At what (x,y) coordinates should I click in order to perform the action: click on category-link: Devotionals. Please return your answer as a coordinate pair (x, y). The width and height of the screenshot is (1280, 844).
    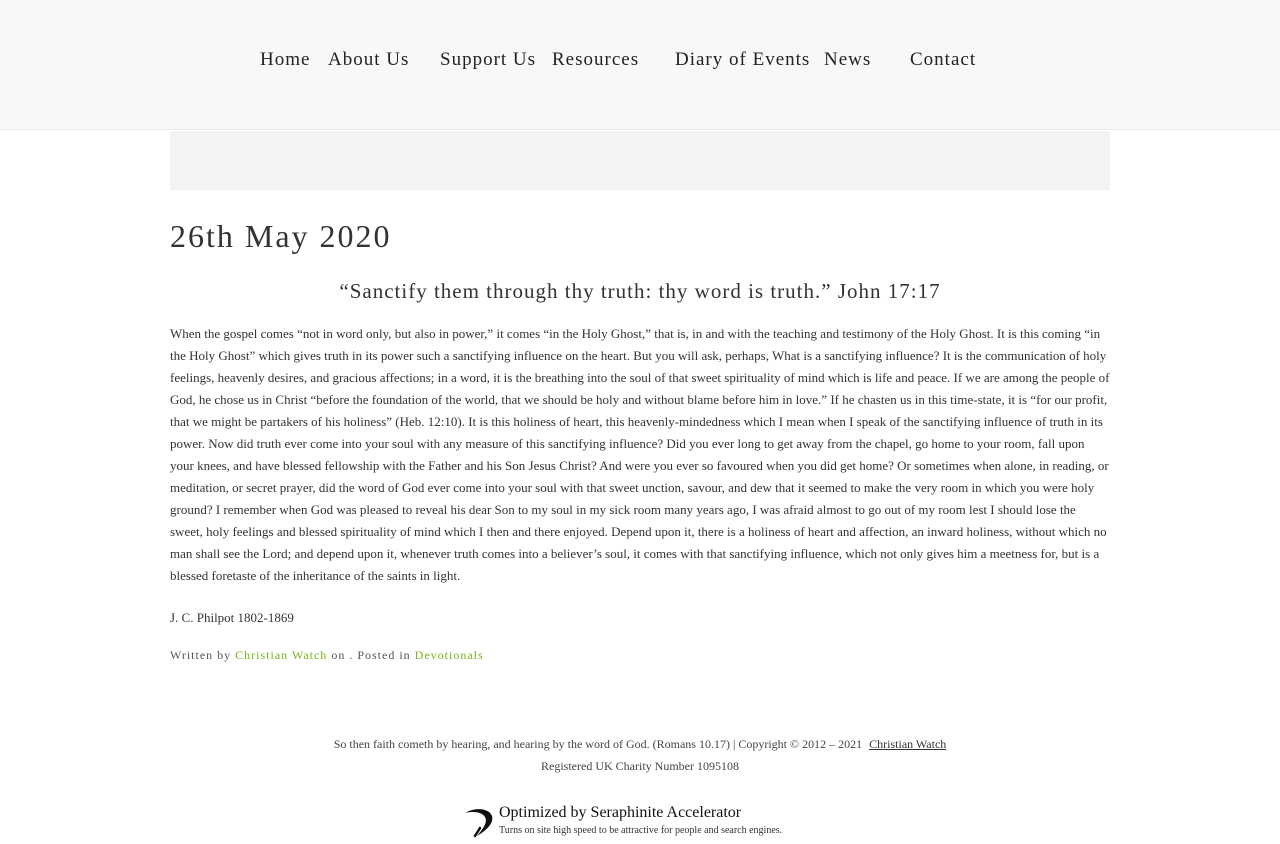
    Looking at the image, I should click on (449, 655).